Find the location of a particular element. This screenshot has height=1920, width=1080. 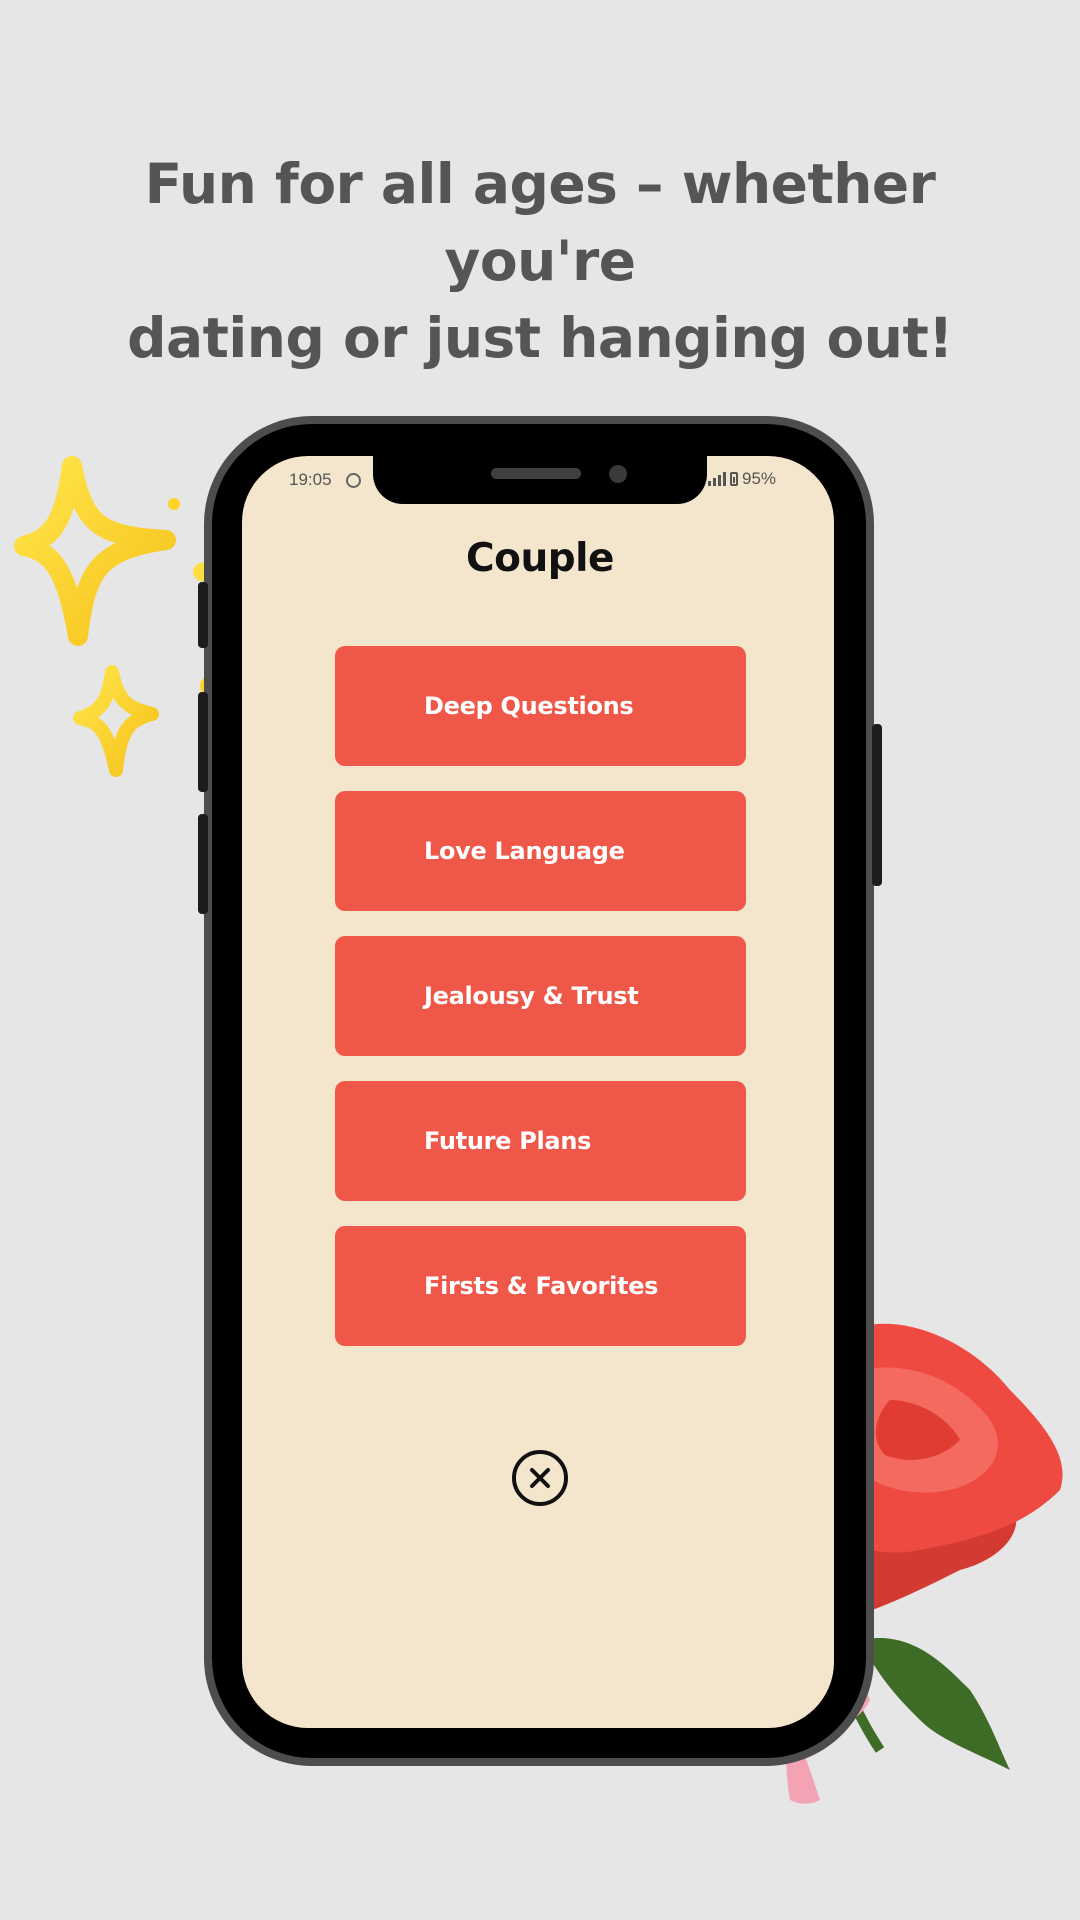

signal-icon is located at coordinates (717, 479).